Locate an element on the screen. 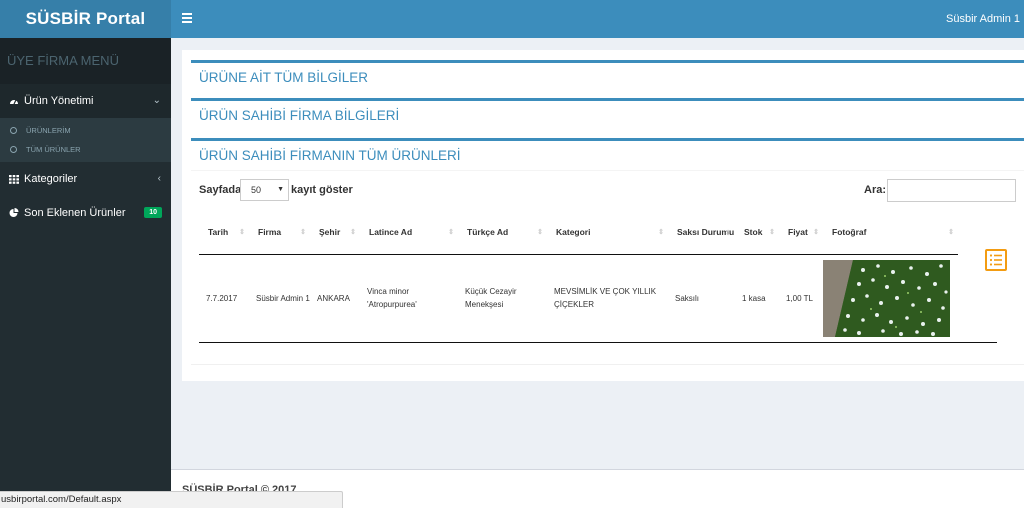  column-header-turkce: Türkçe Ad ⇕ is located at coordinates (502, 233).